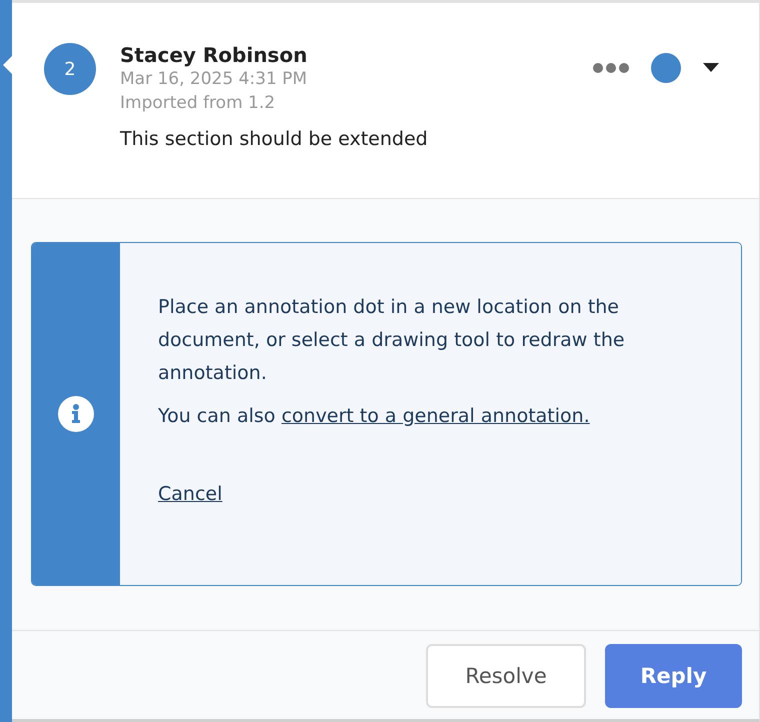 The image size is (760, 722). Describe the element at coordinates (711, 67) in the screenshot. I see `caret-icon` at that location.